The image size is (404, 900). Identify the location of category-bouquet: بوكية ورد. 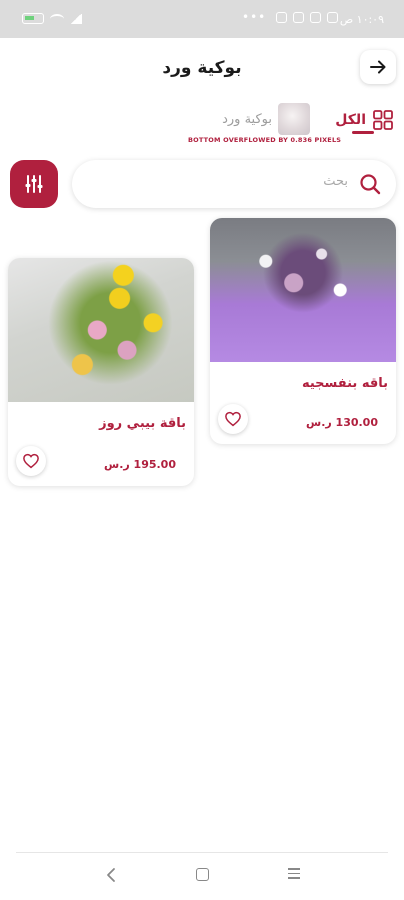
(261, 119).